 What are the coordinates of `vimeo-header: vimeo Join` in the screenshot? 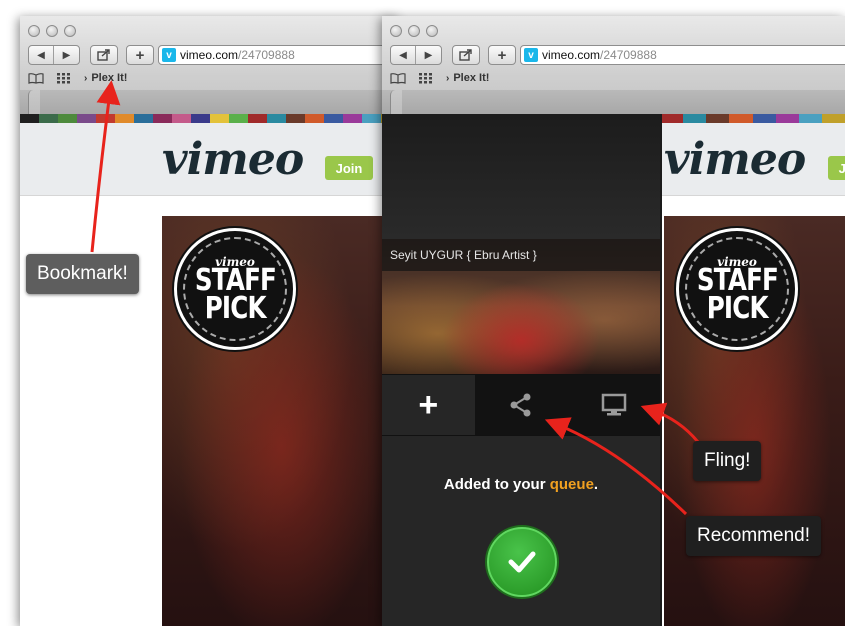 It's located at (210, 159).